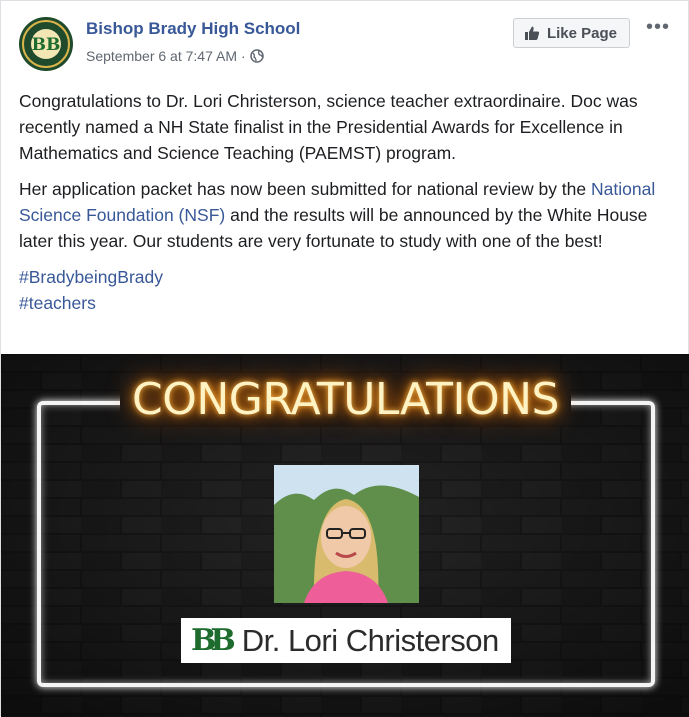 The height and width of the screenshot is (717, 689). I want to click on page-avatar: BB, so click(46, 44).